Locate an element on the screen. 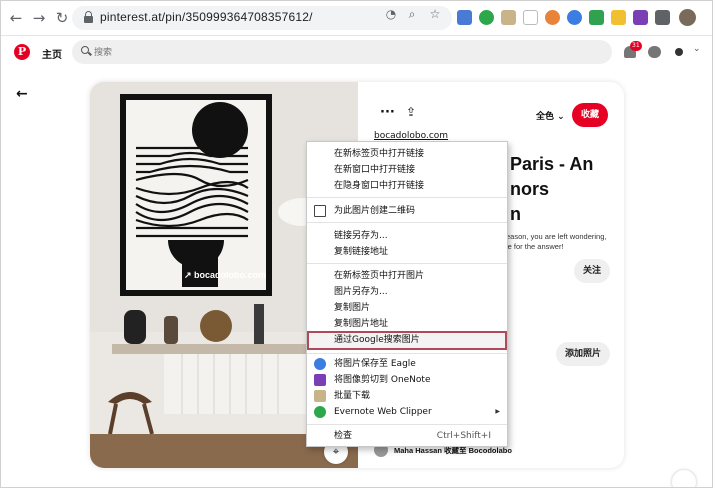  qr-code-icon is located at coordinates (320, 211).